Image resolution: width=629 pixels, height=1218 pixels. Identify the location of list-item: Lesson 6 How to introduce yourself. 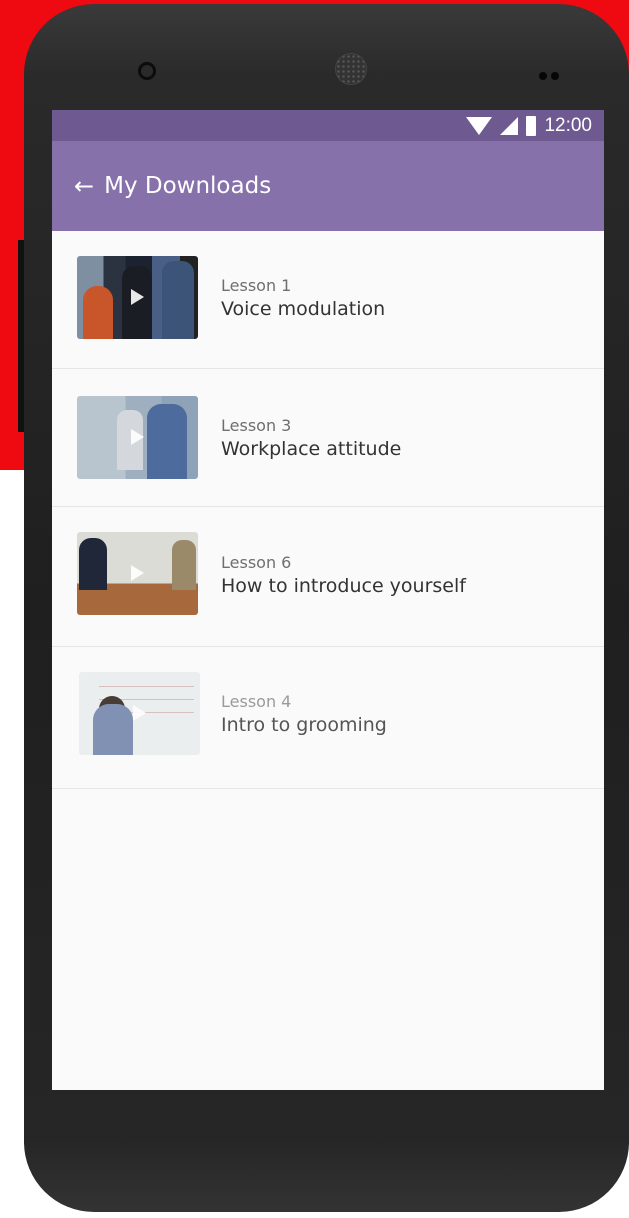
(328, 577).